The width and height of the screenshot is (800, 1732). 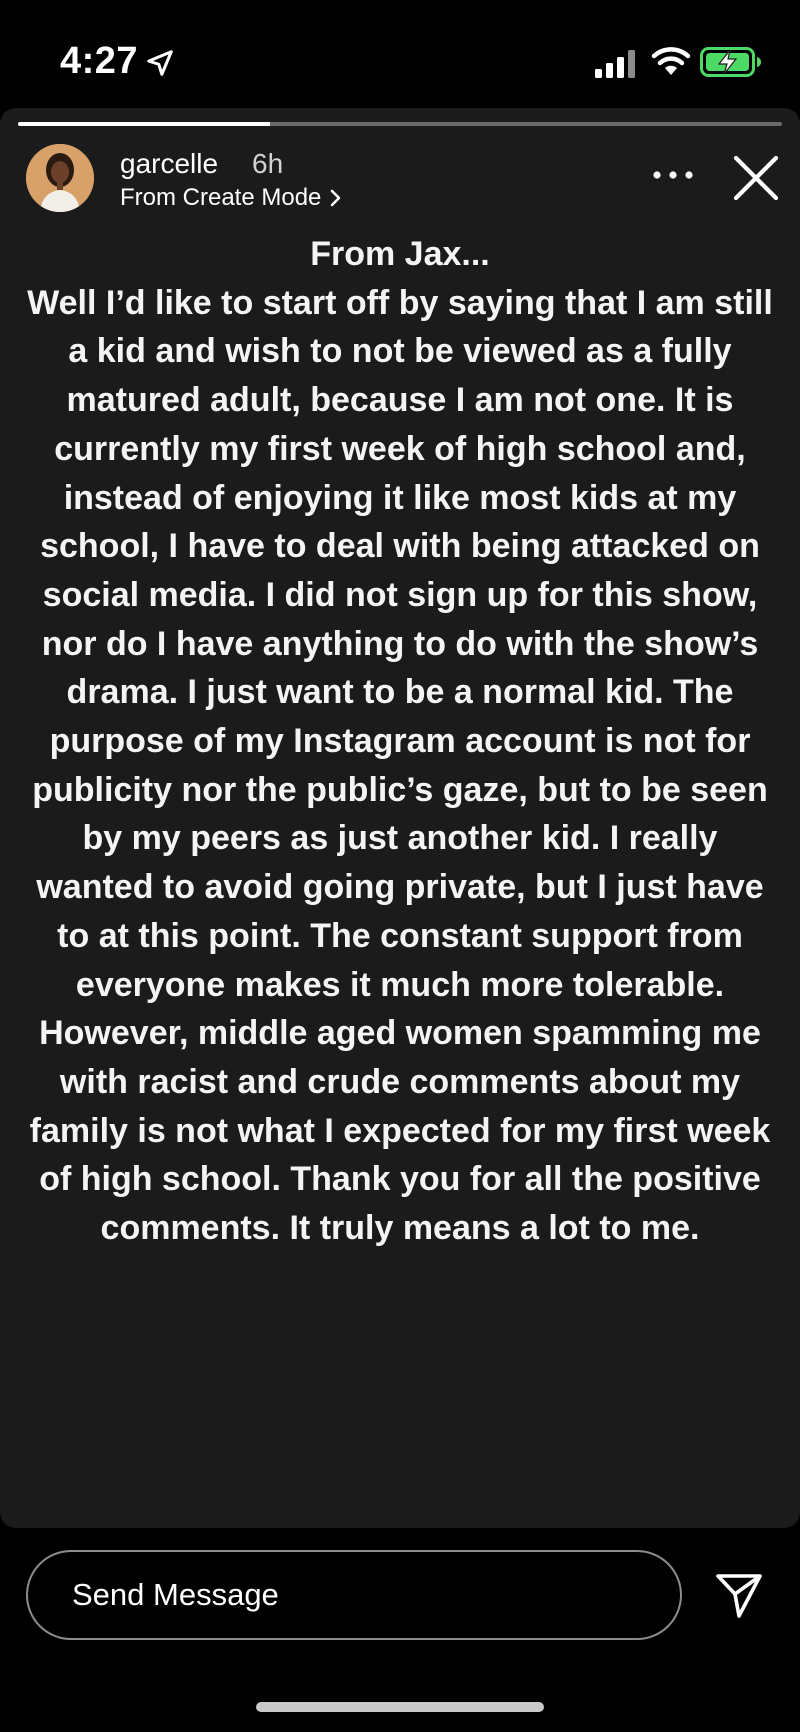 What do you see at coordinates (400, 1707) in the screenshot?
I see `home-indicator` at bounding box center [400, 1707].